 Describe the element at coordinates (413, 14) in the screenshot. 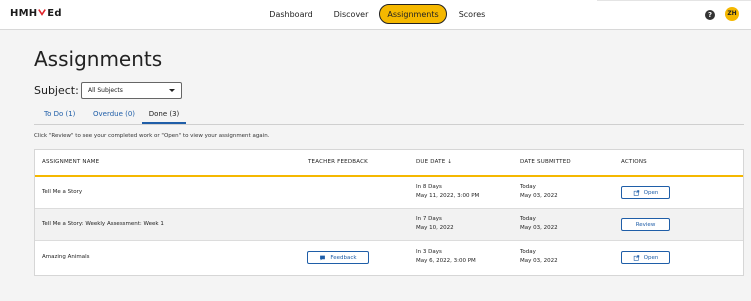

I see `nav-assignments: Assignments` at that location.